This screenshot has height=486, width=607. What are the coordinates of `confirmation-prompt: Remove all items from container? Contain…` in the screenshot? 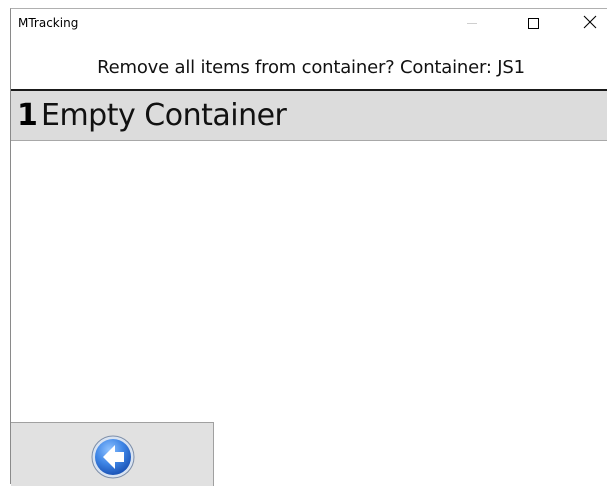 It's located at (311, 67).